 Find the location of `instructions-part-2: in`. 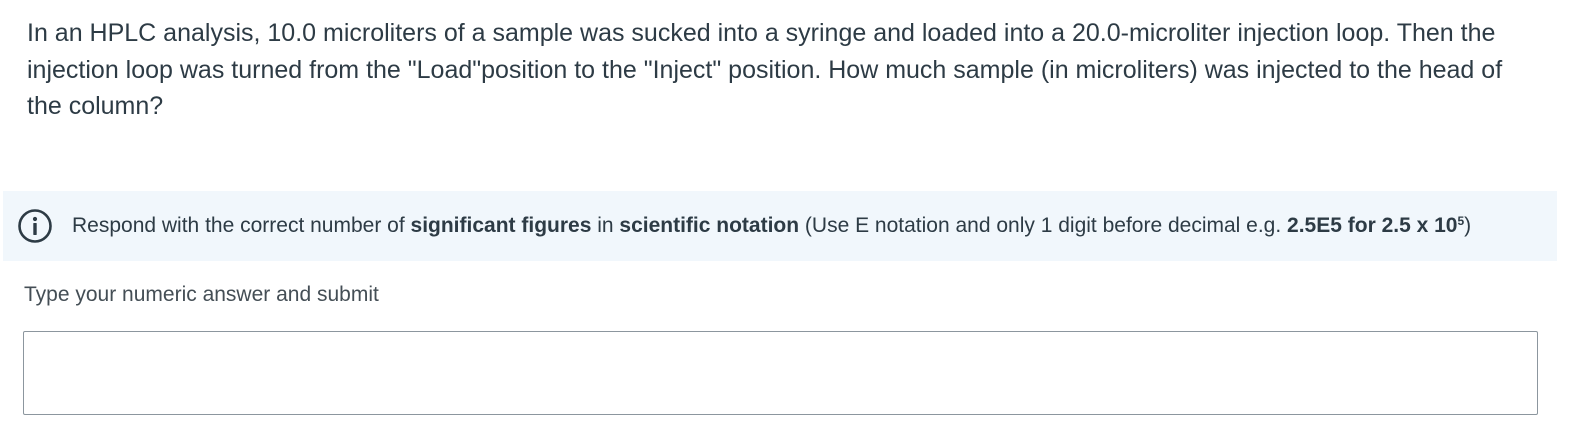

instructions-part-2: in is located at coordinates (605, 225).